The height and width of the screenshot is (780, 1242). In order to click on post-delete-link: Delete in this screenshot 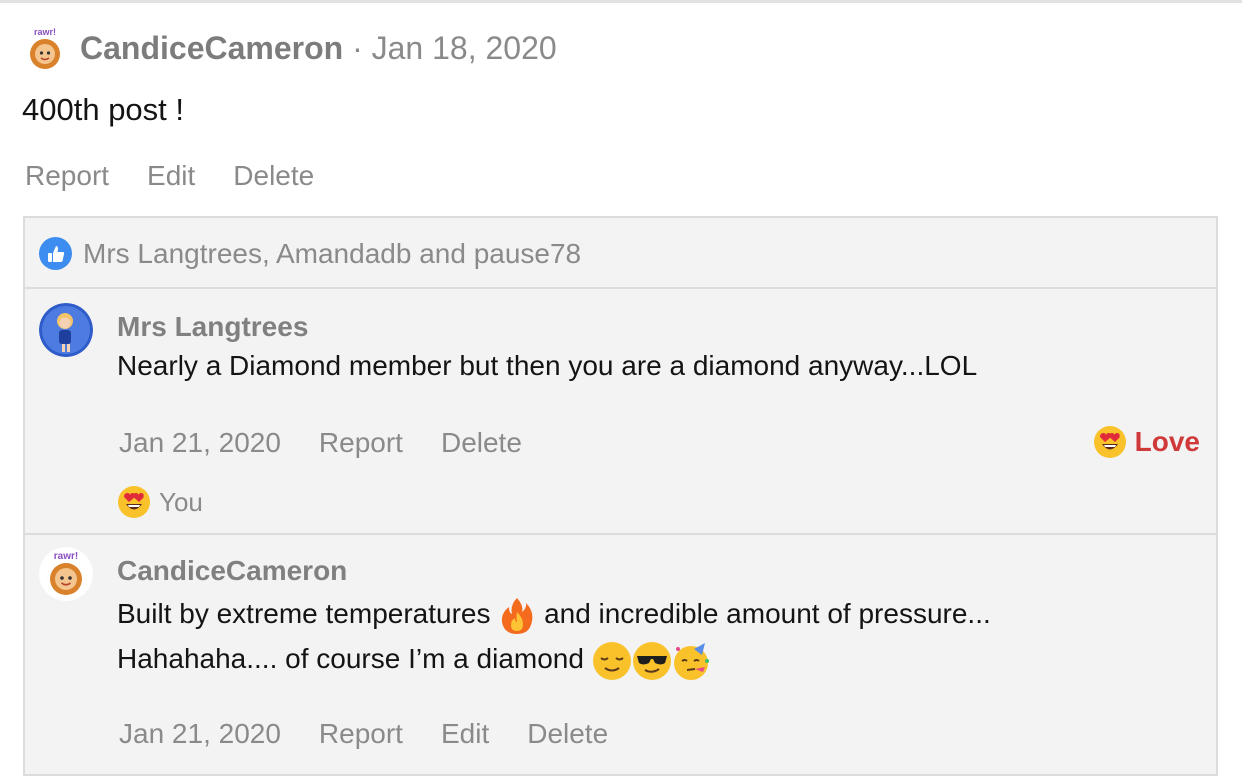, I will do `click(273, 176)`.